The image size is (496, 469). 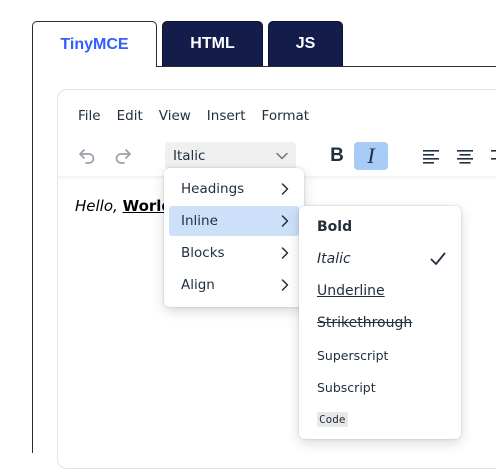 I want to click on format-menu: Headings Inline Blocks Align, so click(x=234, y=237).